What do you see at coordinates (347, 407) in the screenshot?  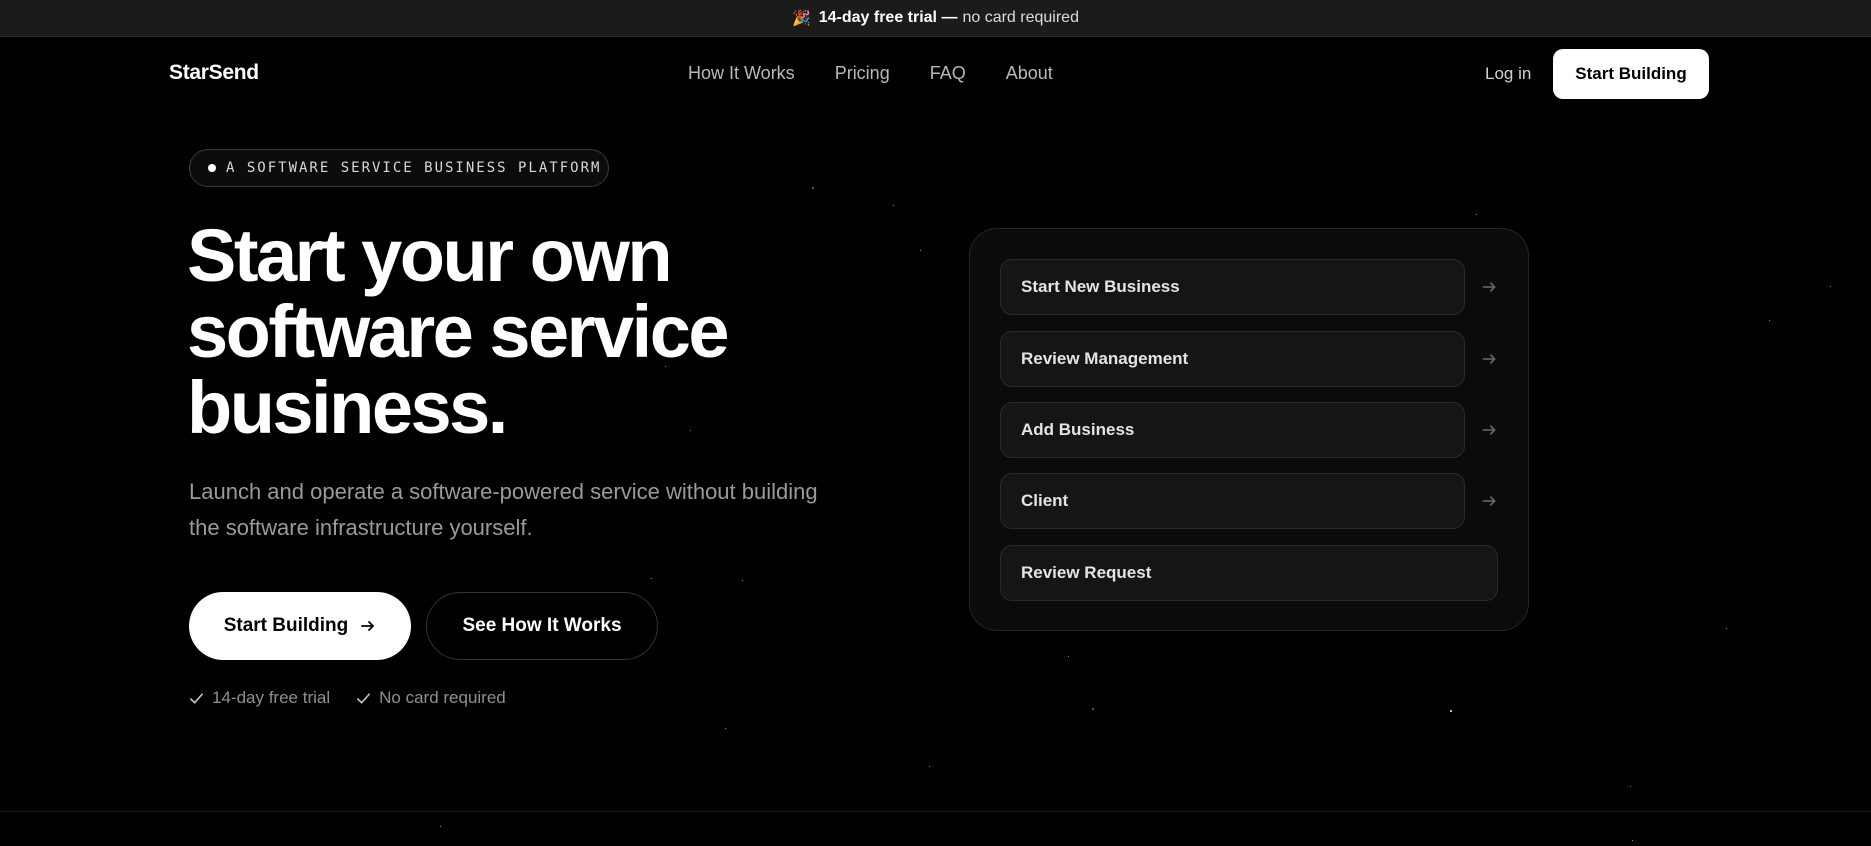 I see `hero-title-line-3: business.` at bounding box center [347, 407].